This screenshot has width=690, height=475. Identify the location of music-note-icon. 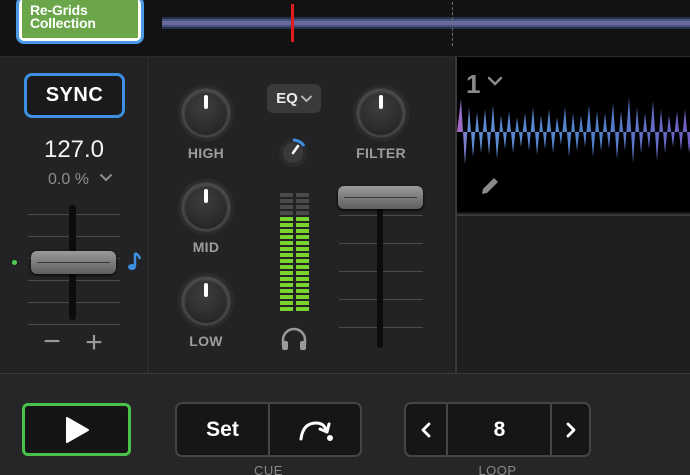
(134, 262).